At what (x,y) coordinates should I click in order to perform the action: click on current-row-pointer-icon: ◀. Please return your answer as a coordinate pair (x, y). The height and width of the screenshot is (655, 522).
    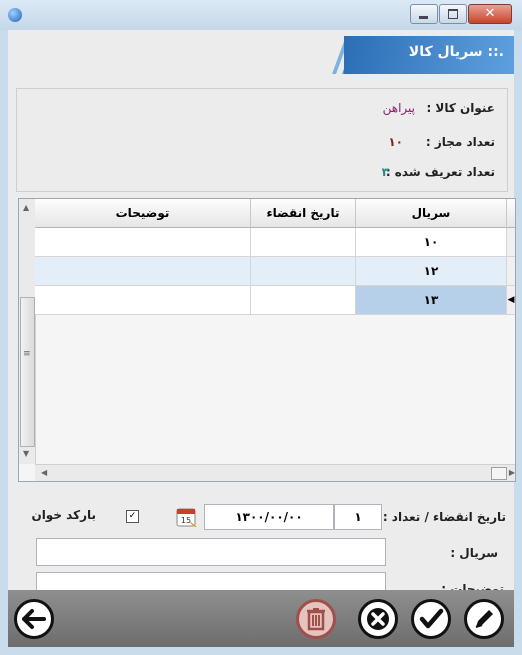
    Looking at the image, I should click on (511, 300).